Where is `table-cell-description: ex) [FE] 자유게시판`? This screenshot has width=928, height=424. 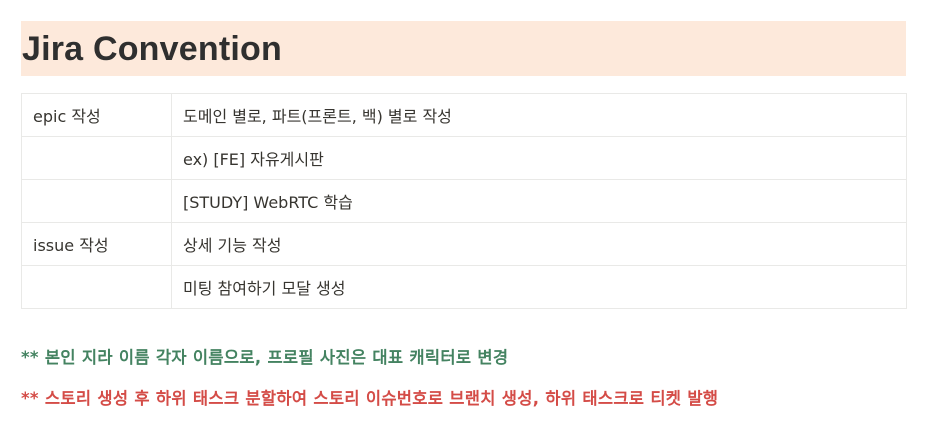
table-cell-description: ex) [FE] 자유게시판 is located at coordinates (539, 158).